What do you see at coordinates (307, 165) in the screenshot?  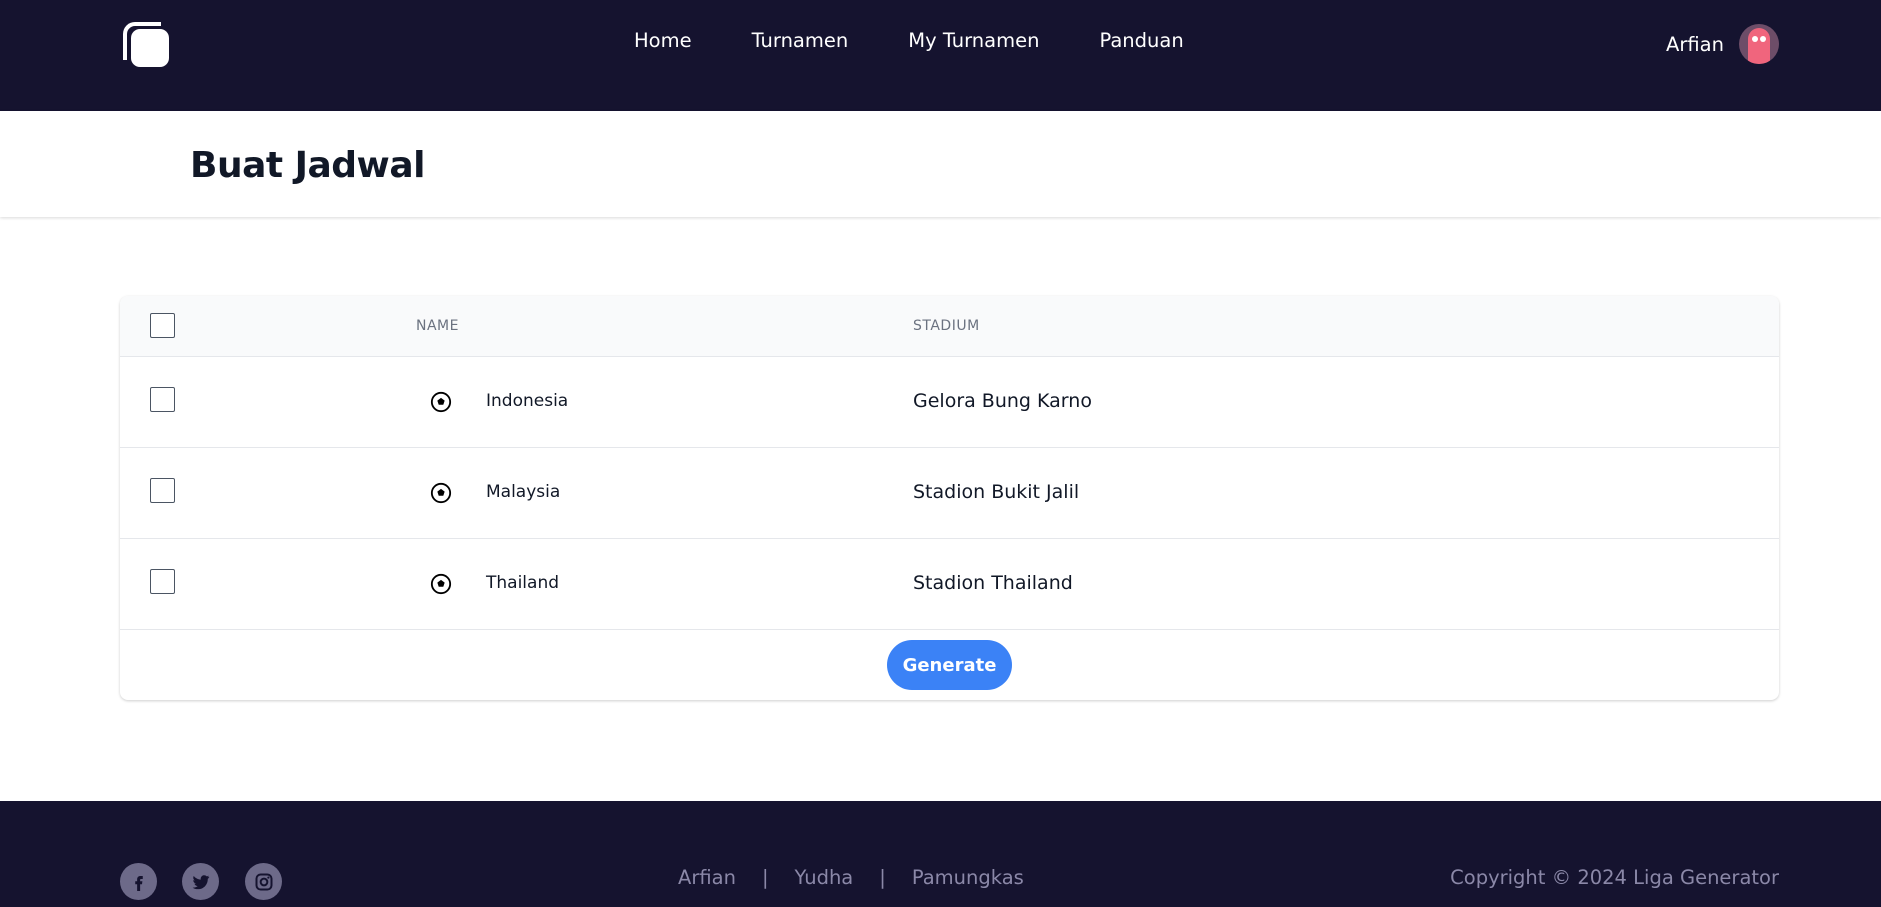 I see `page-title: Buat Jadwal` at bounding box center [307, 165].